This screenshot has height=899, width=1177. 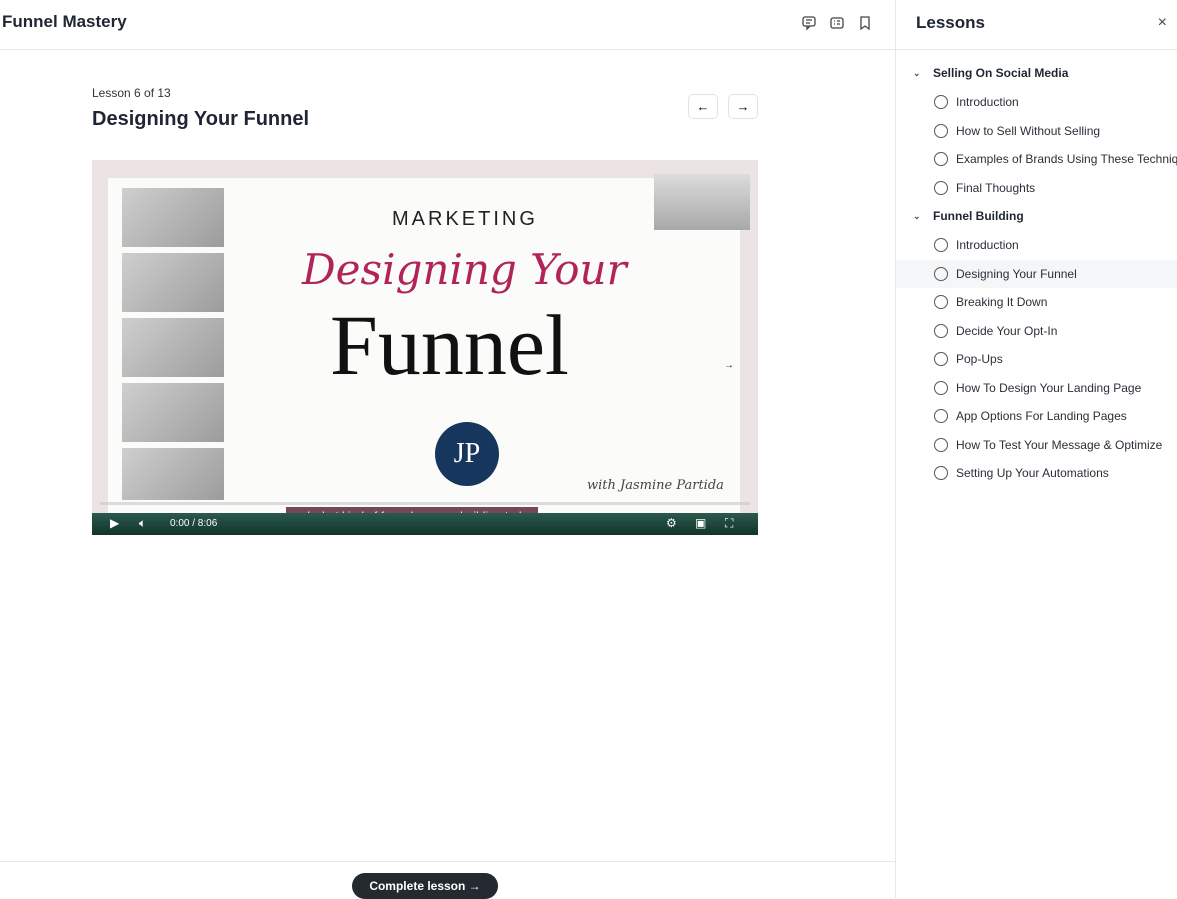 What do you see at coordinates (702, 202) in the screenshot?
I see `presenter-webcam` at bounding box center [702, 202].